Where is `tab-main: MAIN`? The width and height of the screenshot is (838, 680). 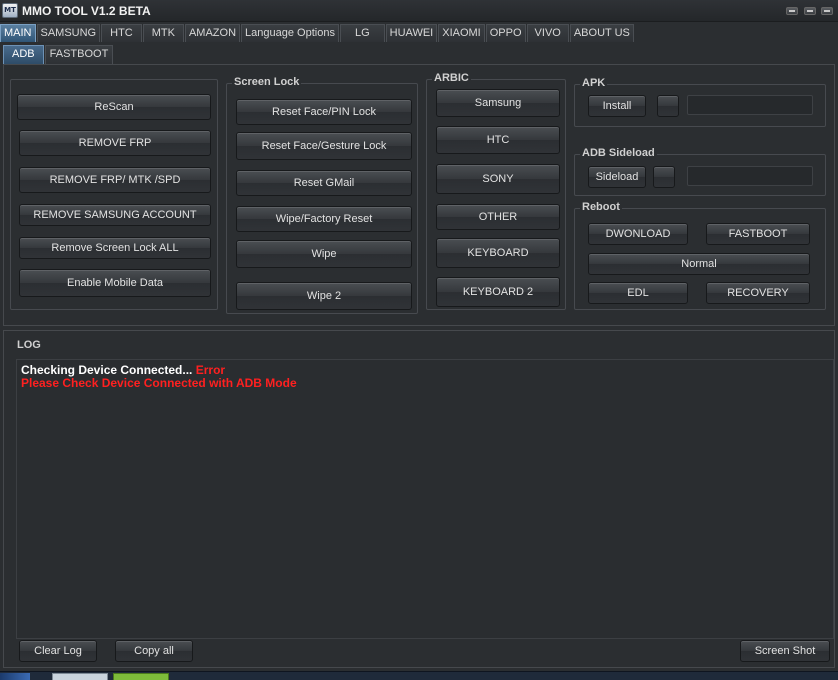
tab-main: MAIN is located at coordinates (18, 33).